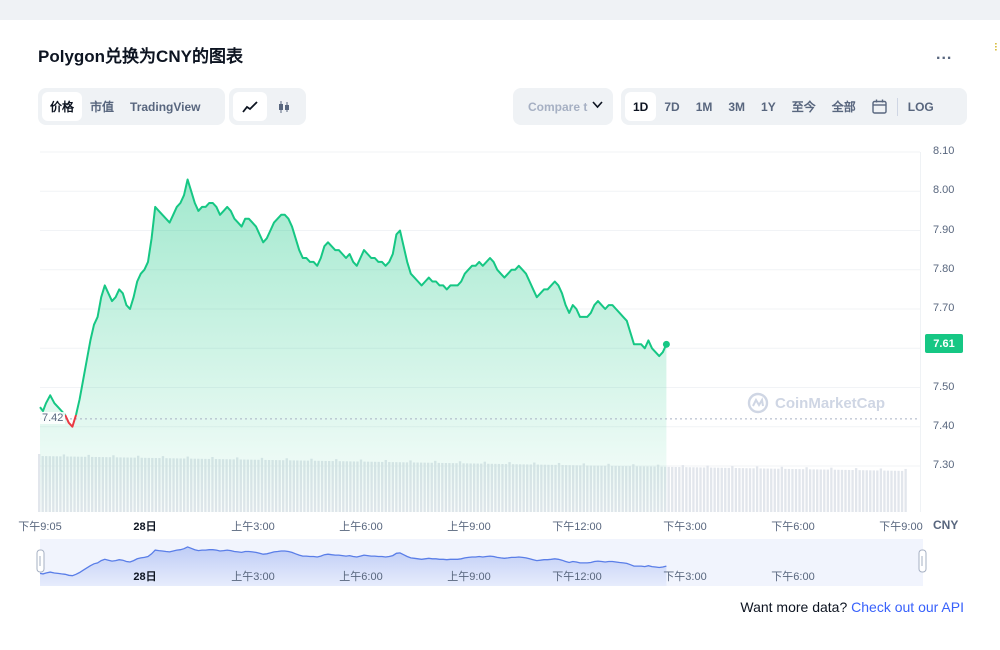 The height and width of the screenshot is (650, 1000). What do you see at coordinates (946, 525) in the screenshot?
I see `currency-unit-label: CNY` at bounding box center [946, 525].